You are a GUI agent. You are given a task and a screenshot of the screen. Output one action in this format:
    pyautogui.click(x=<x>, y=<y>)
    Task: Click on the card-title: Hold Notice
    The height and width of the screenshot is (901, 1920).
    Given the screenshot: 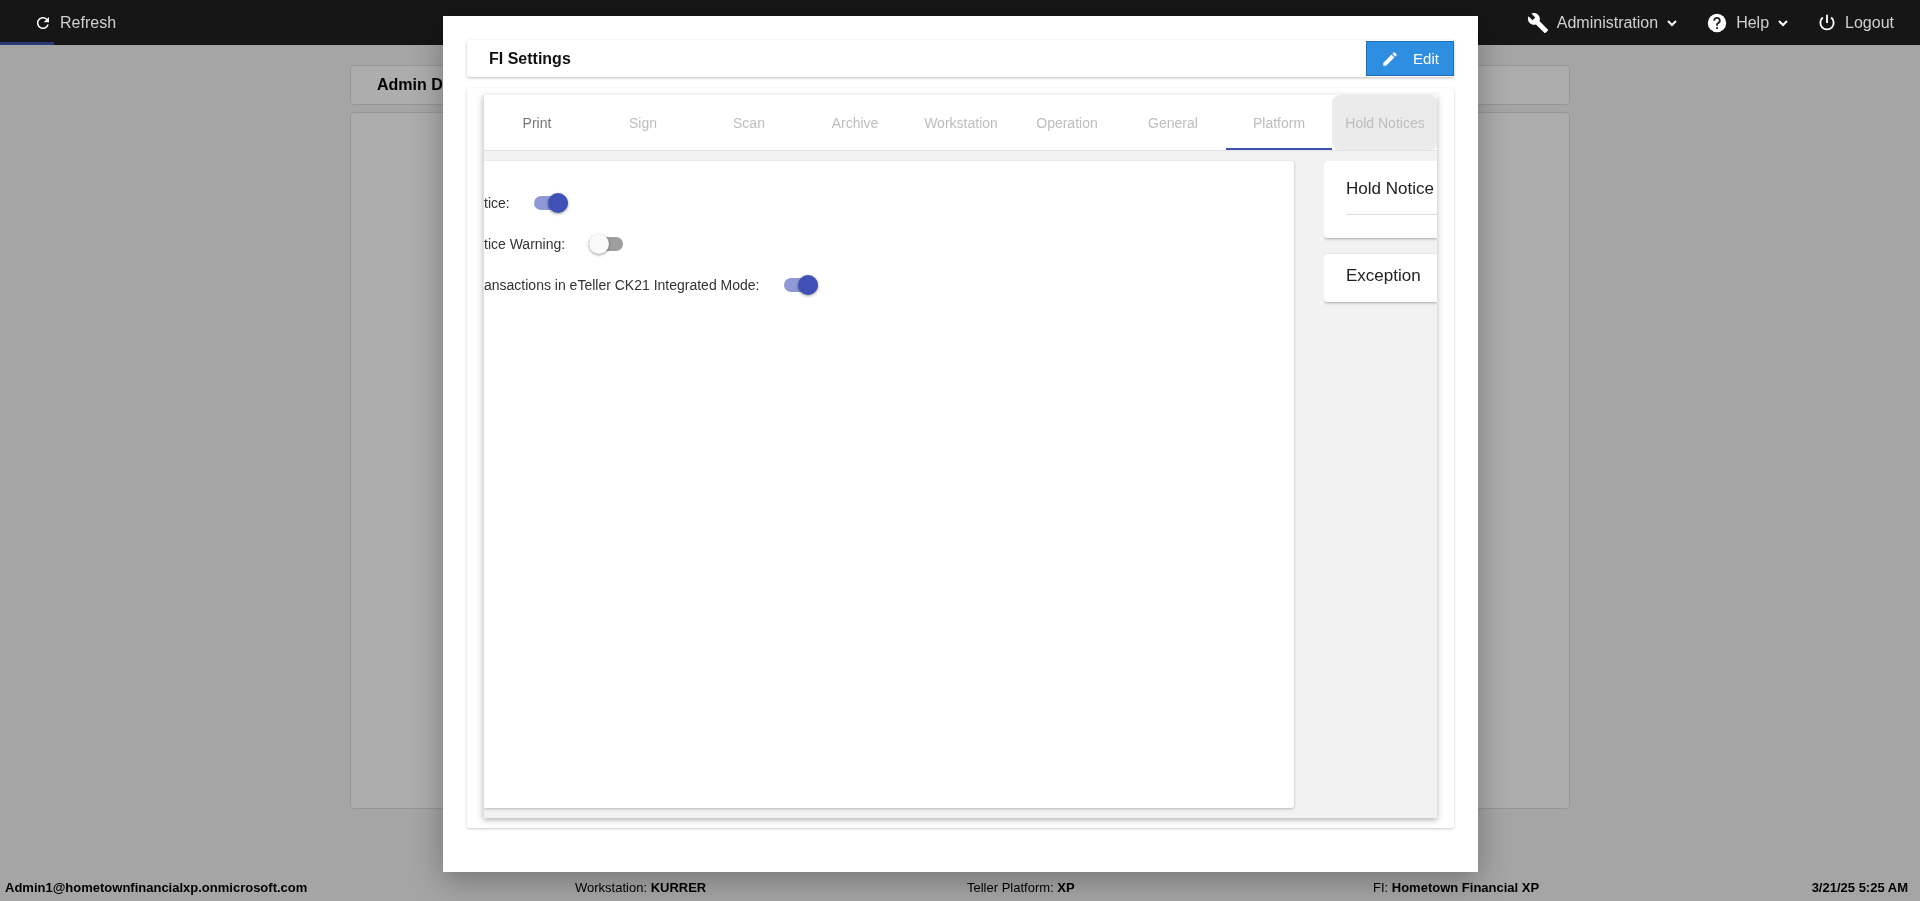 What is the action you would take?
    pyautogui.click(x=1390, y=188)
    